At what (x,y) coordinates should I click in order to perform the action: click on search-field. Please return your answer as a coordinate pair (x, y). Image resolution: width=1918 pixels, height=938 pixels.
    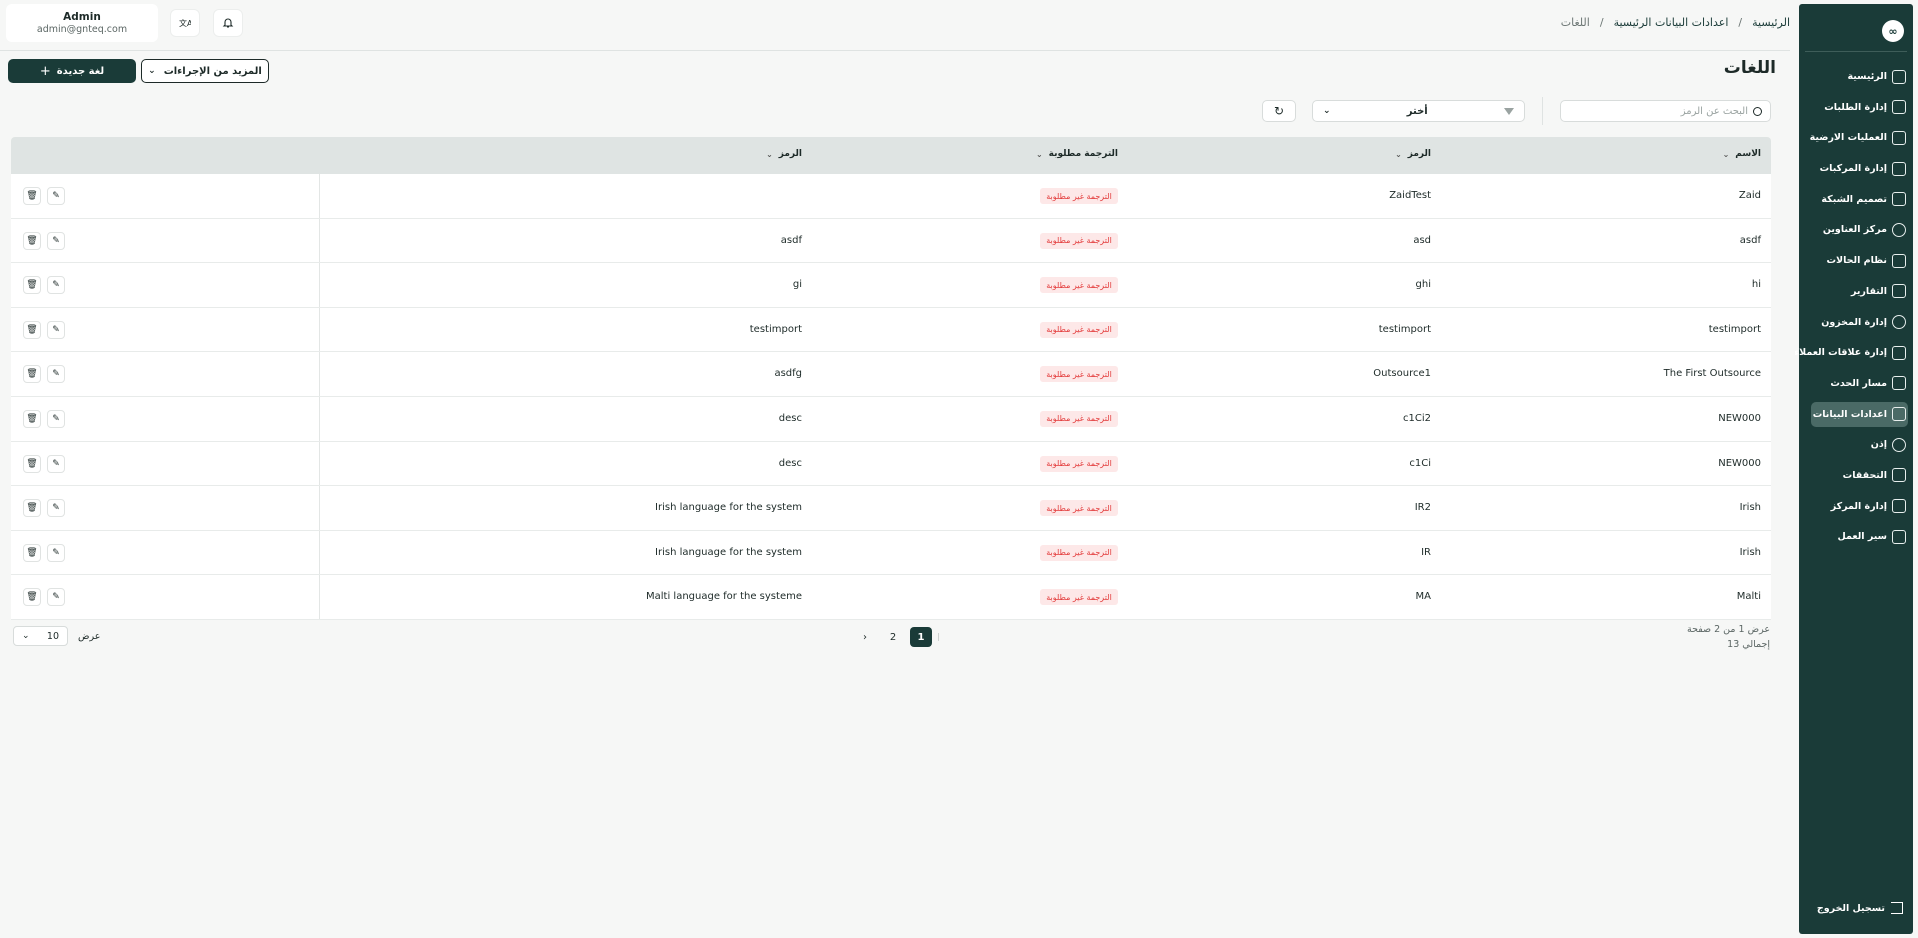
    Looking at the image, I should click on (1665, 111).